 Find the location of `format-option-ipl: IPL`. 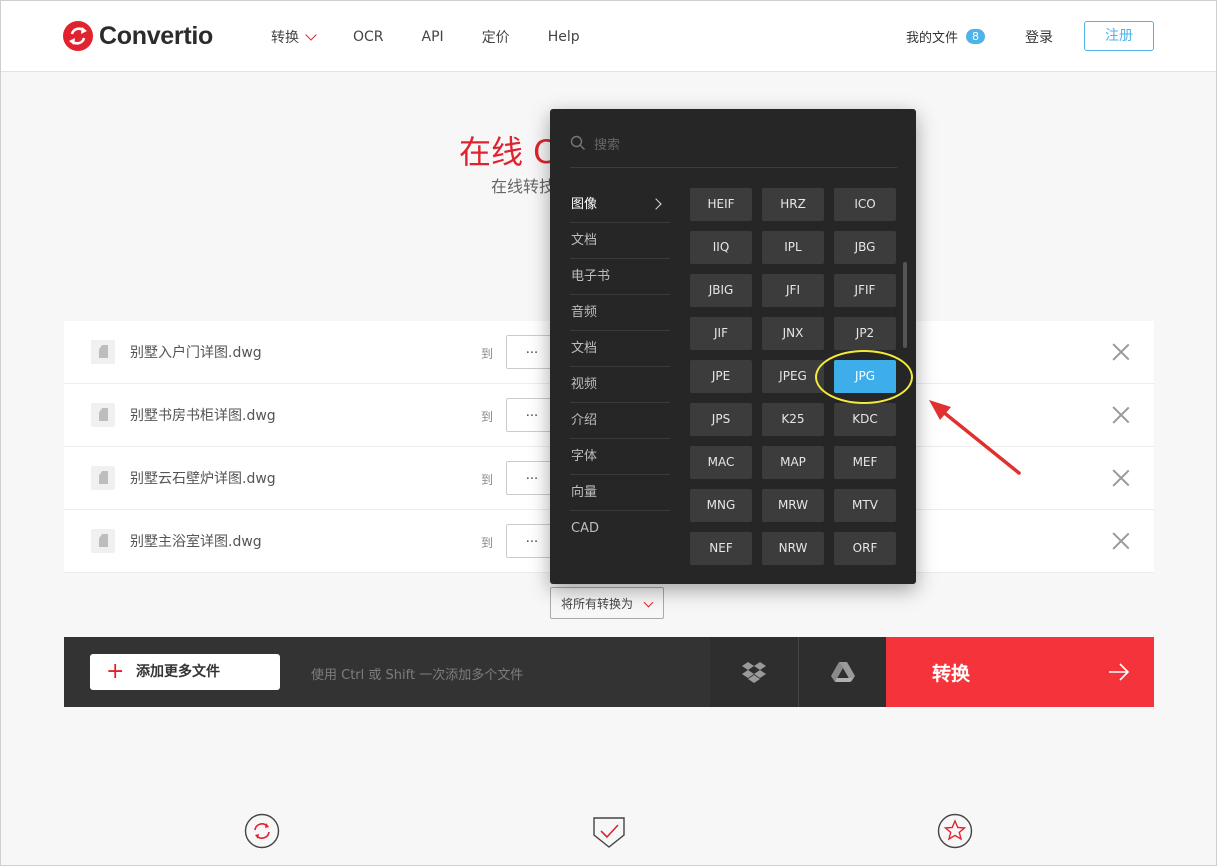

format-option-ipl: IPL is located at coordinates (793, 247).